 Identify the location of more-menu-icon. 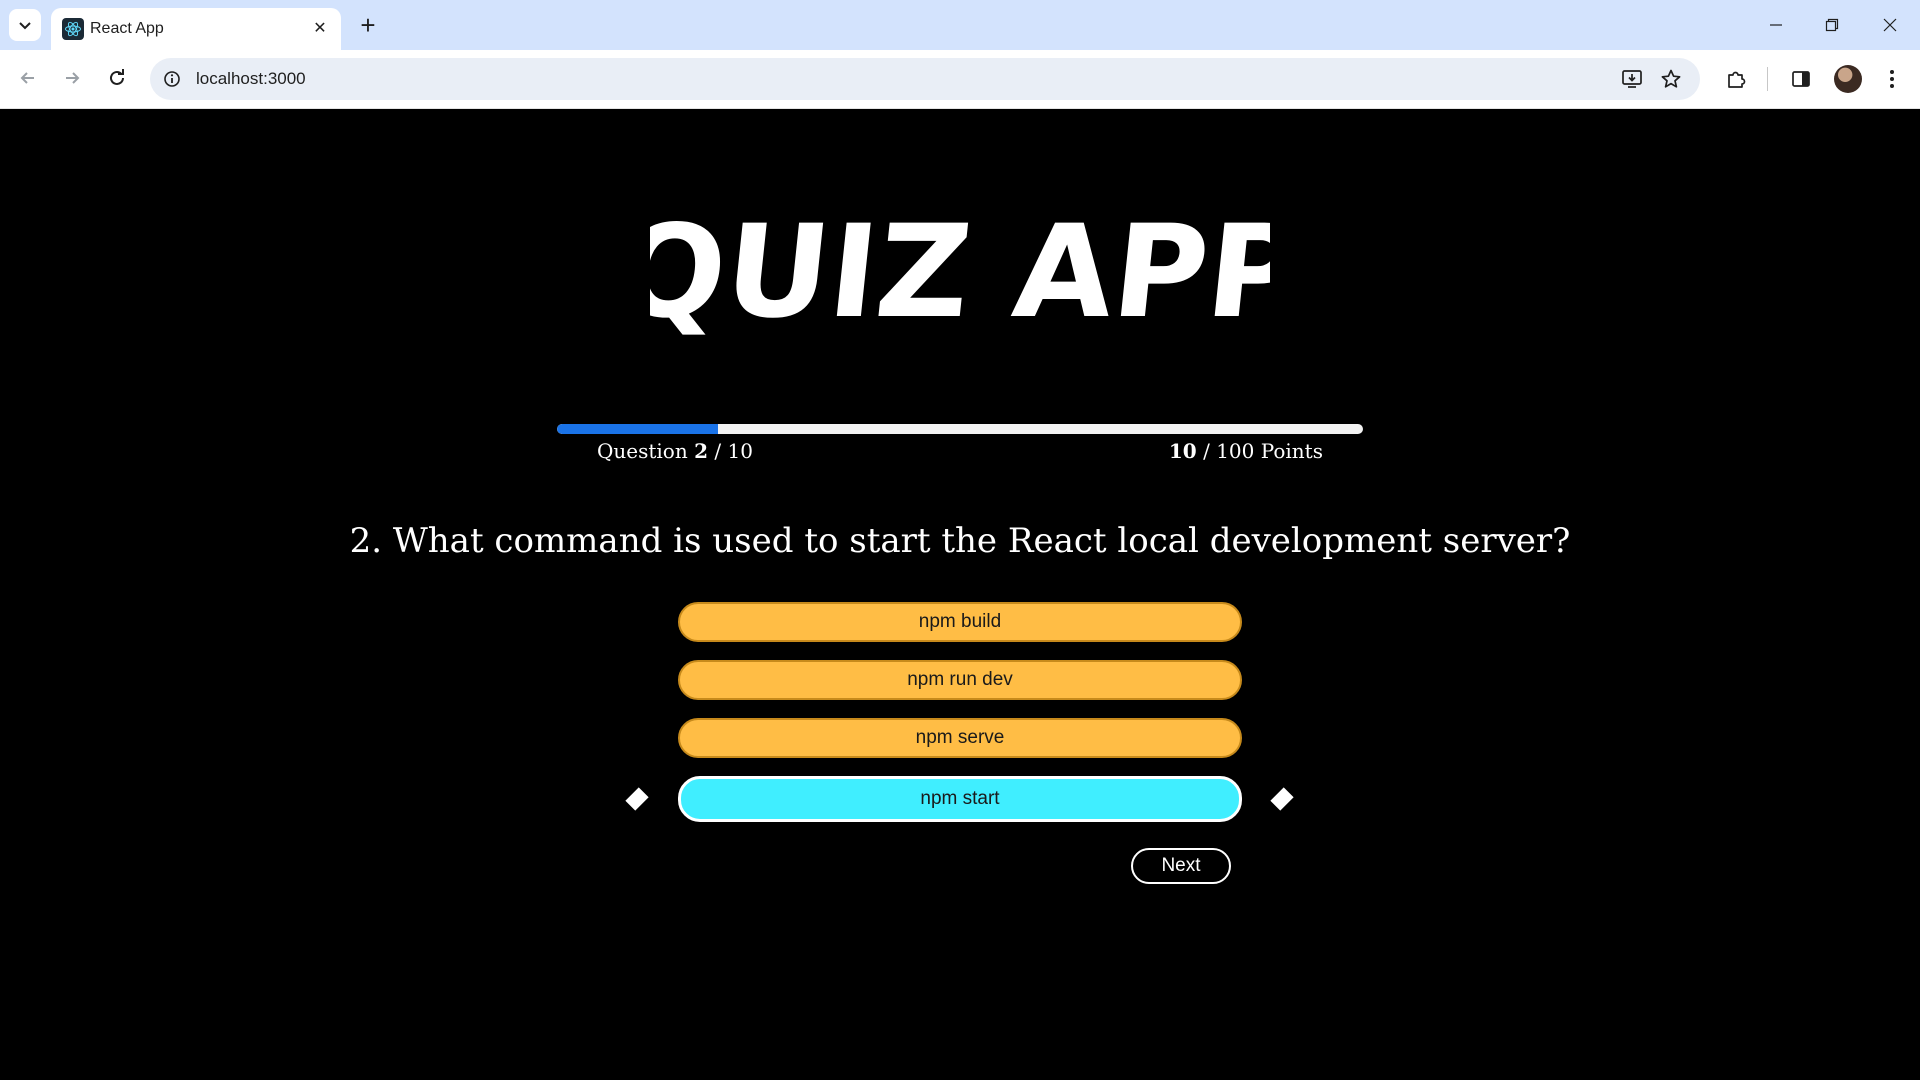
(1892, 79).